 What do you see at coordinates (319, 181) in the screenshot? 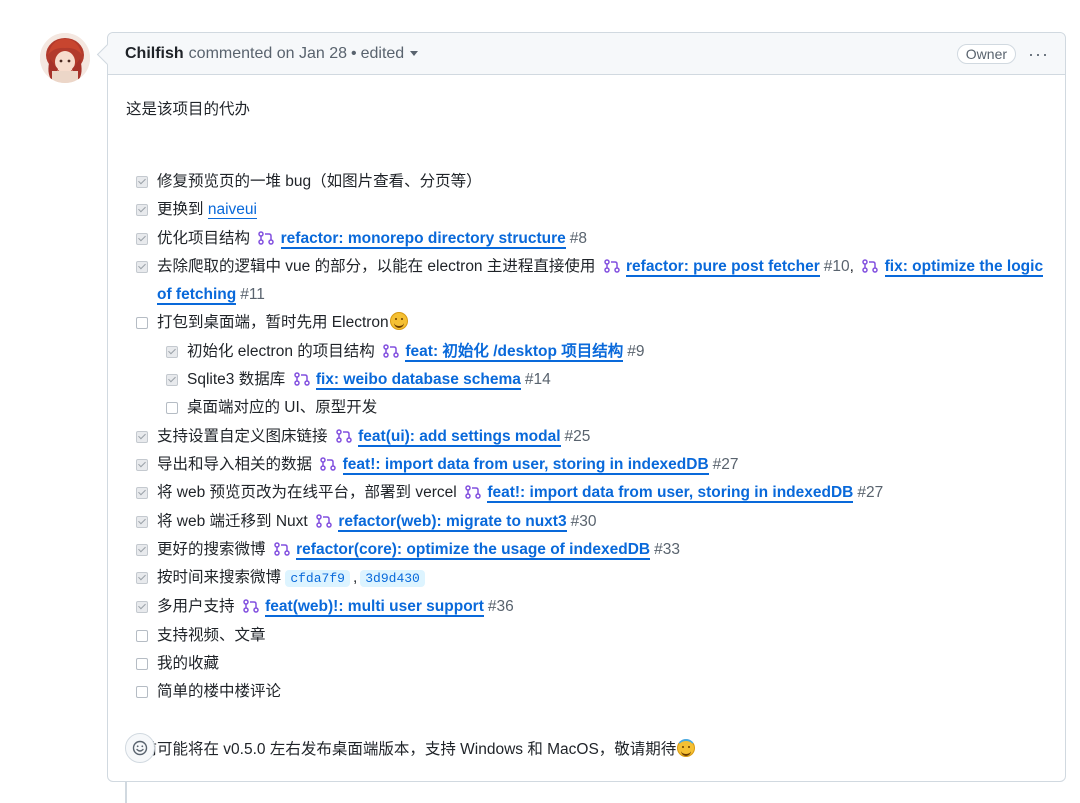
I see `task-text: 修复预览页的一堆 bug（如图片查看、分页等）` at bounding box center [319, 181].